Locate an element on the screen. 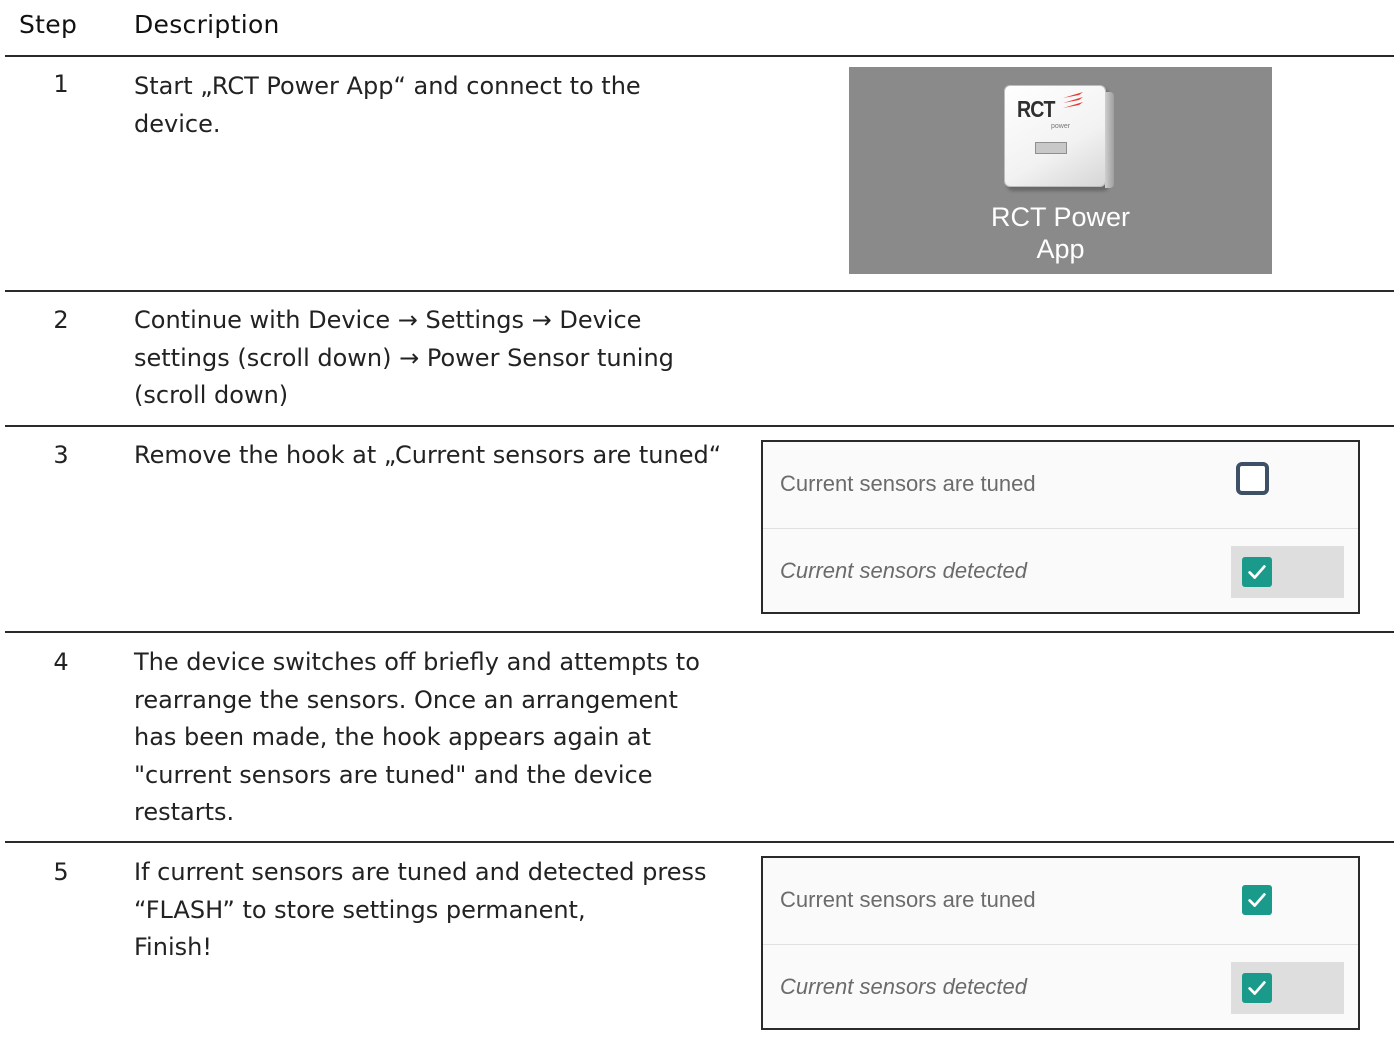 Image resolution: width=1394 pixels, height=1038 pixels. step-number-4: 4 is located at coordinates (61, 662).